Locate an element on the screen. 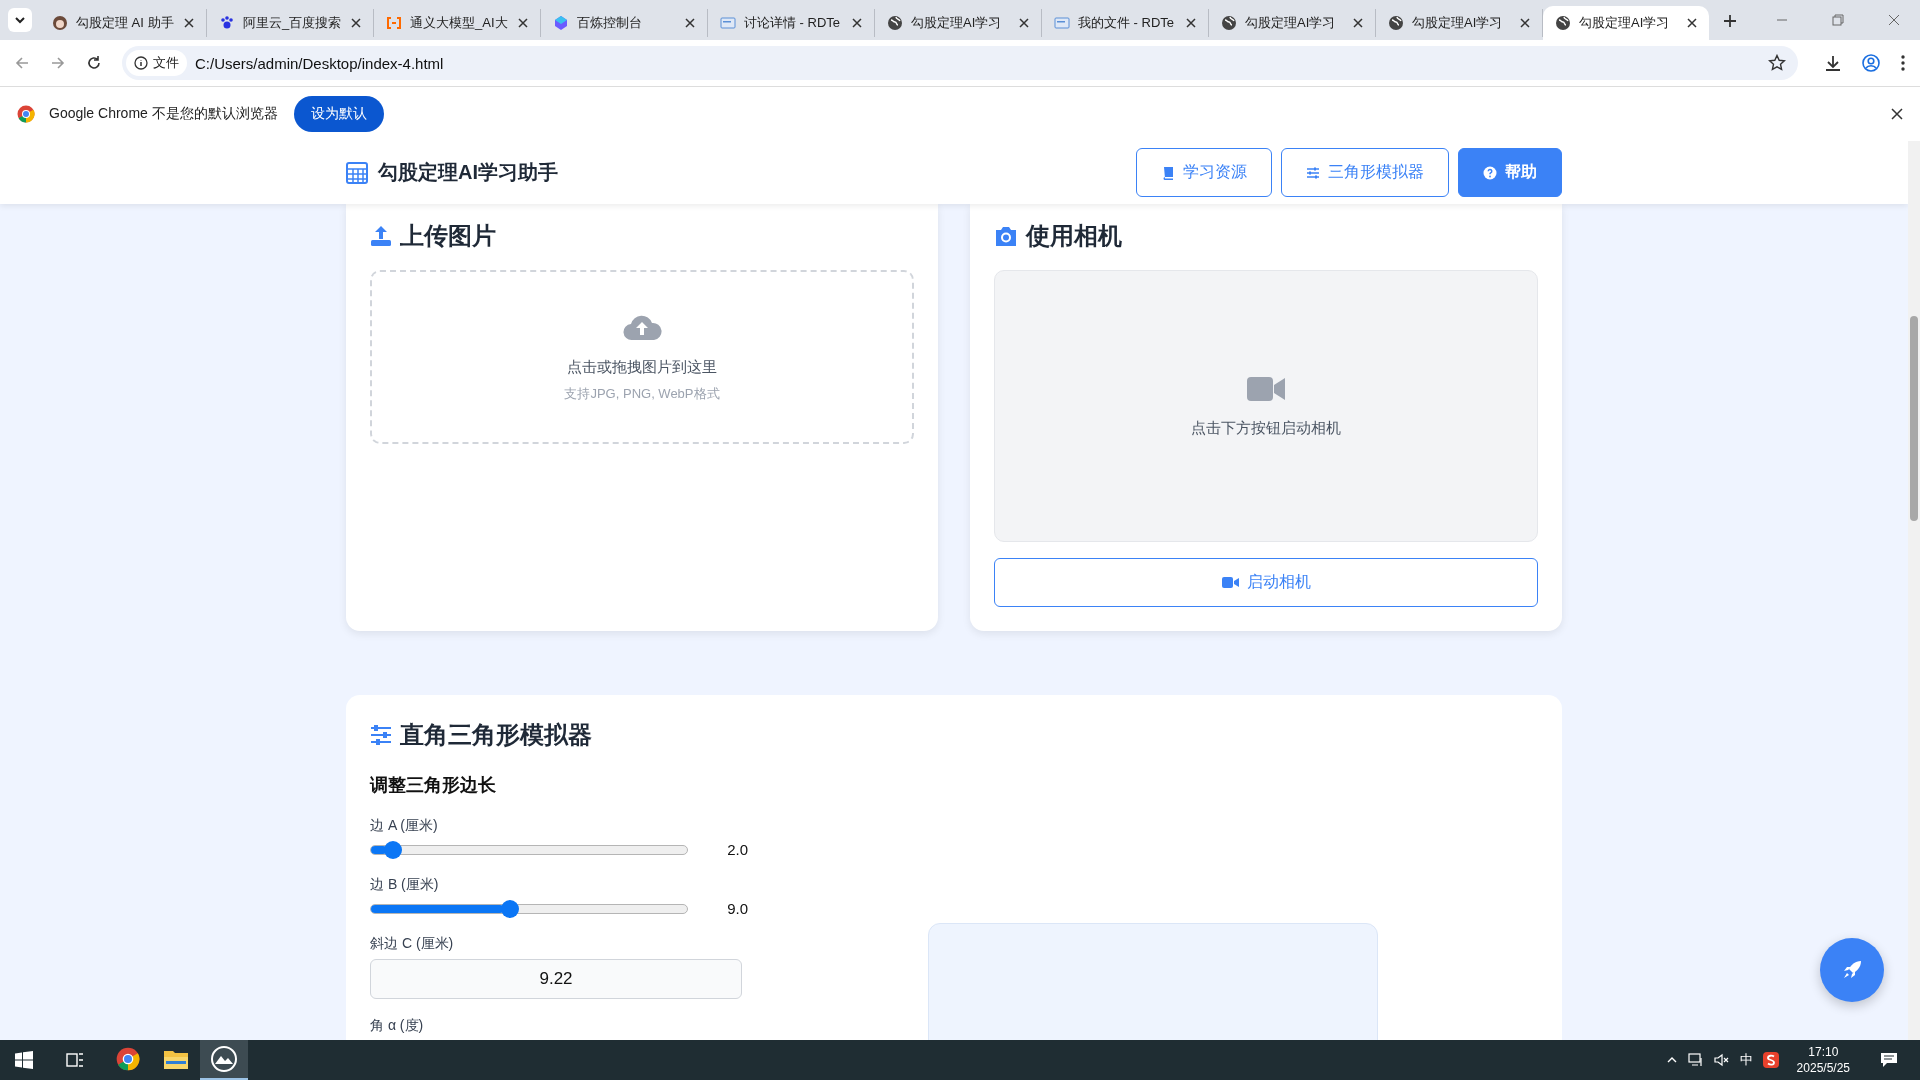 The image size is (1920, 1080). calculator-icon is located at coordinates (357, 172).